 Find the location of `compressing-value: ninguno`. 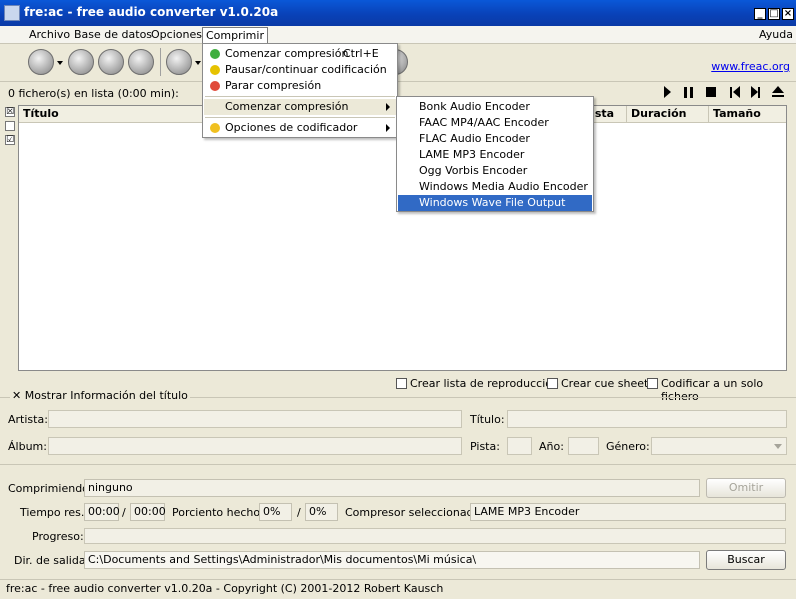

compressing-value: ninguno is located at coordinates (392, 488).